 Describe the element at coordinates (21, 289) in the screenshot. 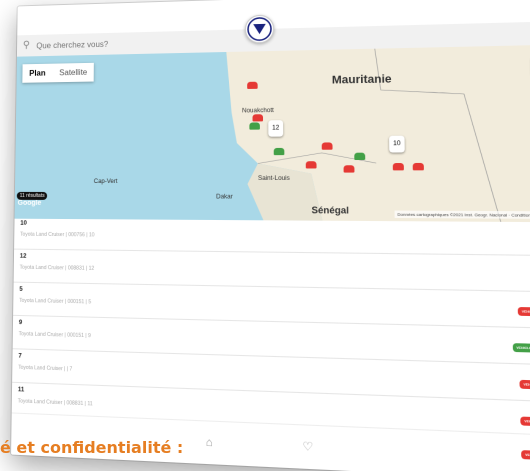

I see `vehicle-id: 5` at that location.